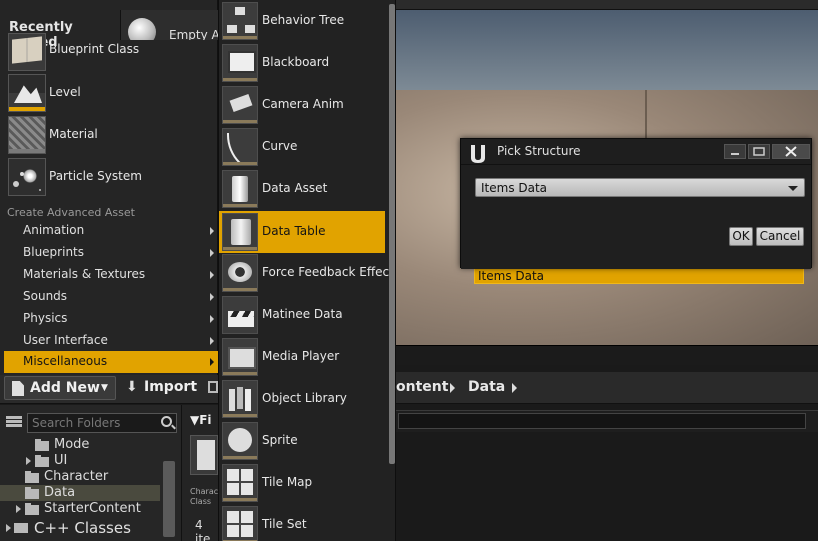 Image resolution: width=818 pixels, height=541 pixels. Describe the element at coordinates (102, 423) in the screenshot. I see `folder-search-input: Search Folders` at that location.